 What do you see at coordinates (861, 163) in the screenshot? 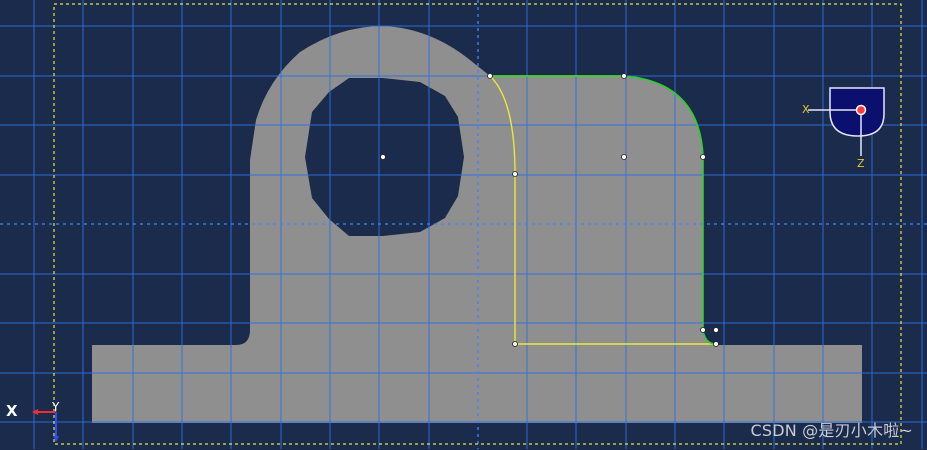
I see `view-cube-z-label: Z` at bounding box center [861, 163].